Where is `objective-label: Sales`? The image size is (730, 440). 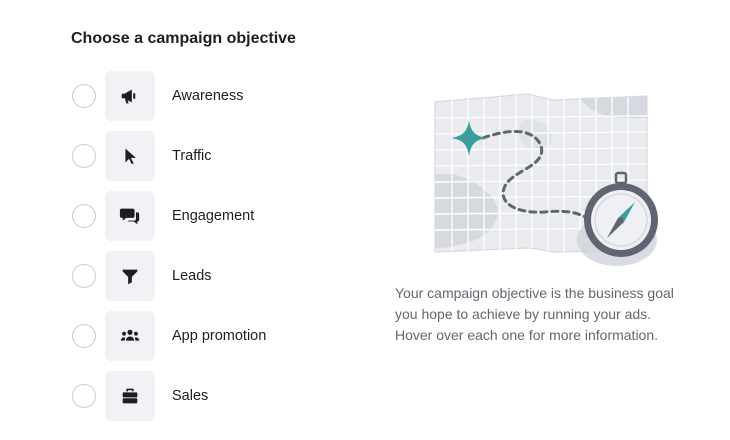 objective-label: Sales is located at coordinates (190, 396).